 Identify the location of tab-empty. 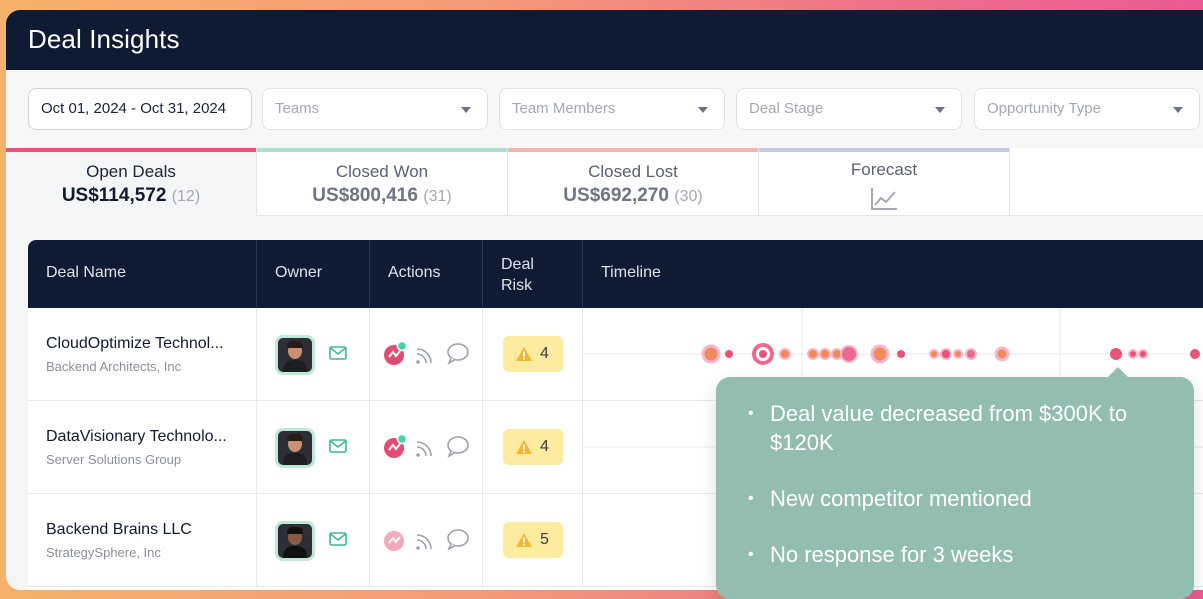
(1106, 182).